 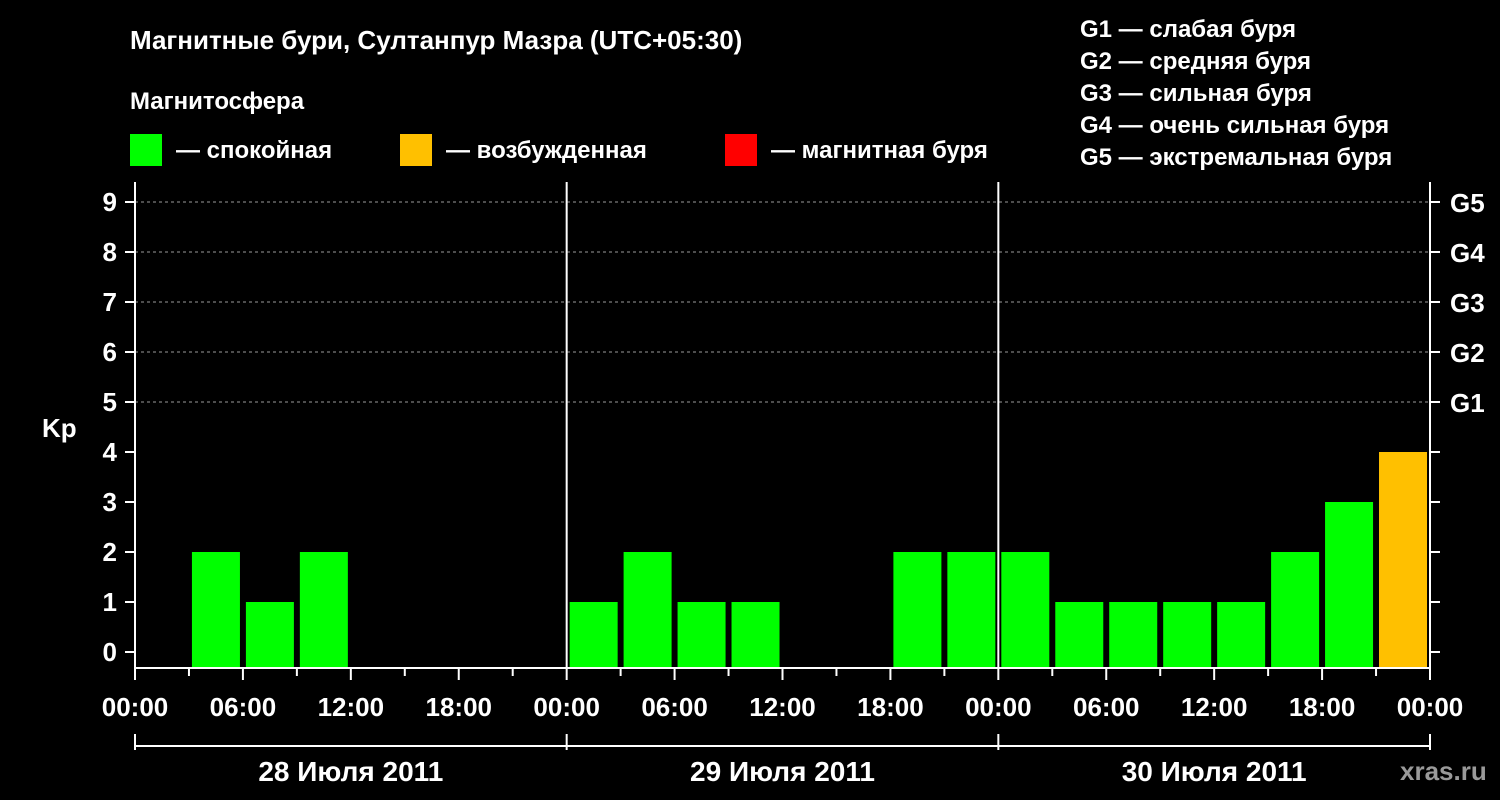 What do you see at coordinates (1467, 253) in the screenshot?
I see `g-label-G4: G4` at bounding box center [1467, 253].